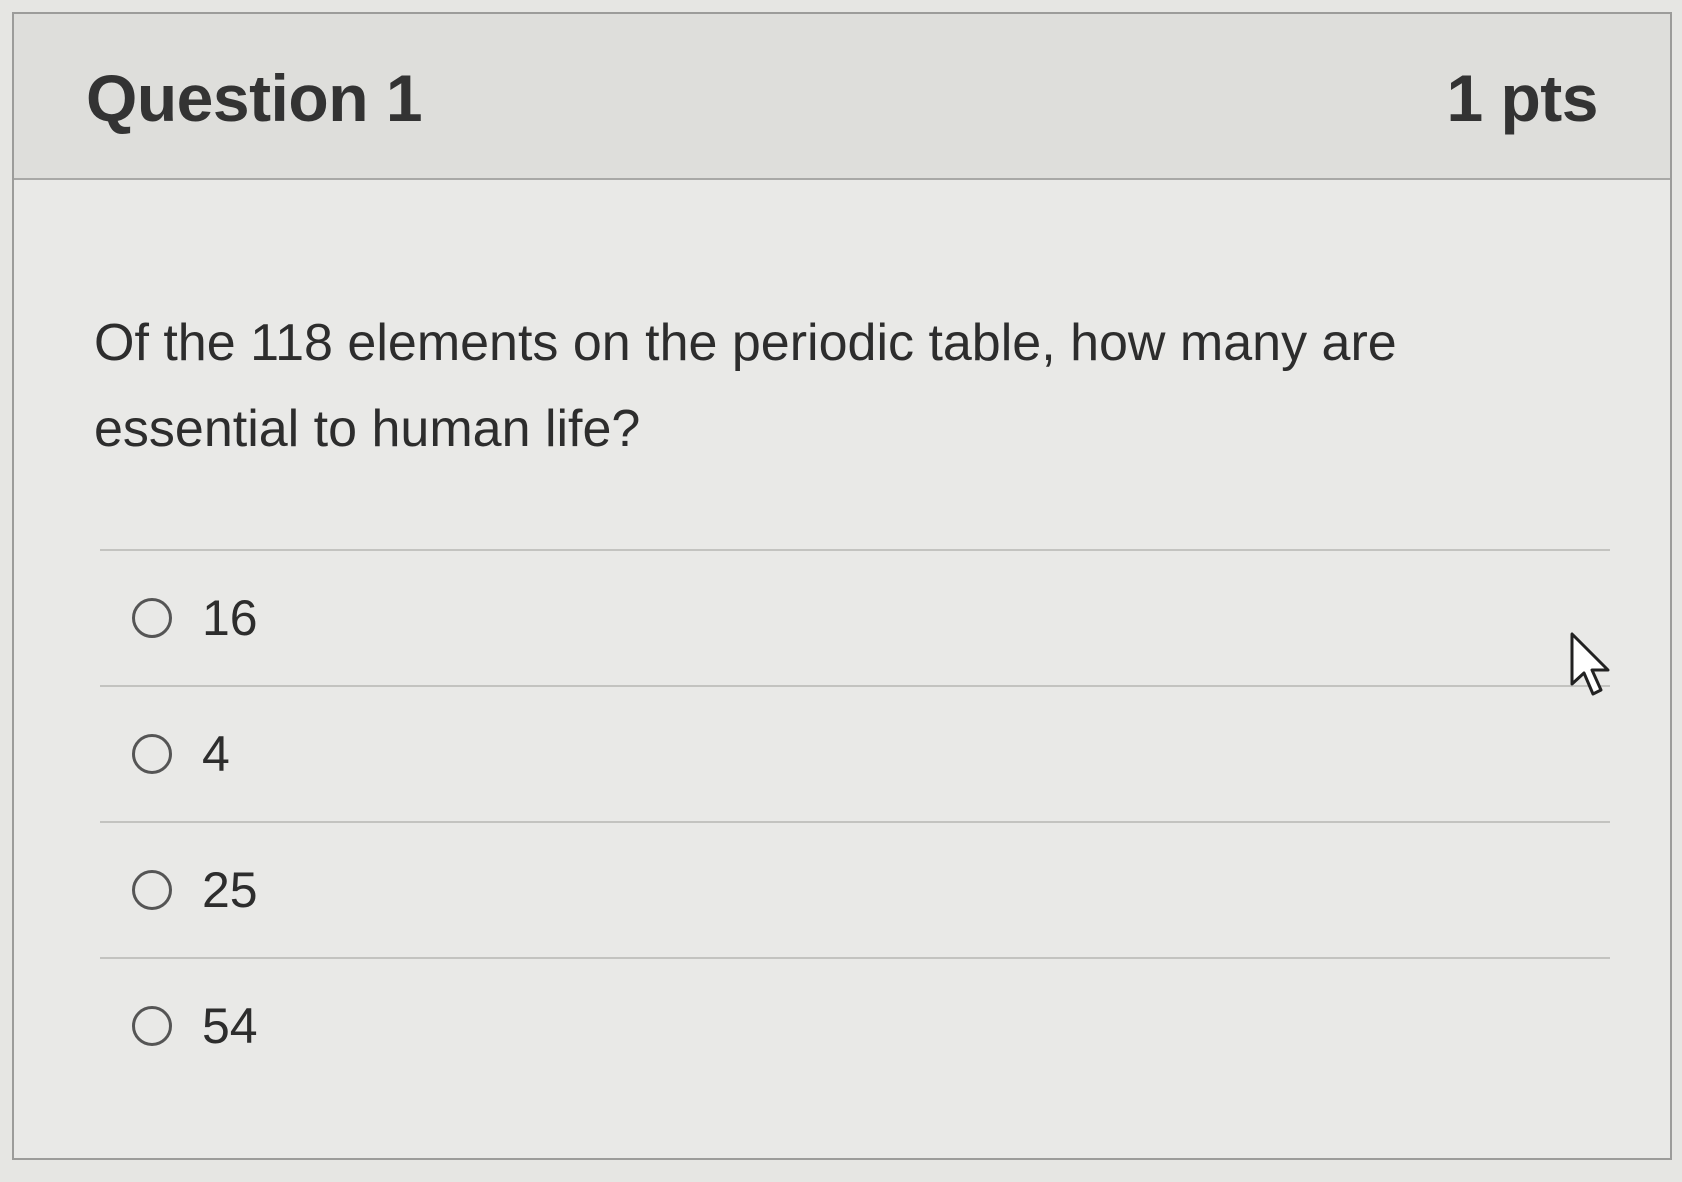  Describe the element at coordinates (855, 618) in the screenshot. I see `answer-option-16: 16` at that location.